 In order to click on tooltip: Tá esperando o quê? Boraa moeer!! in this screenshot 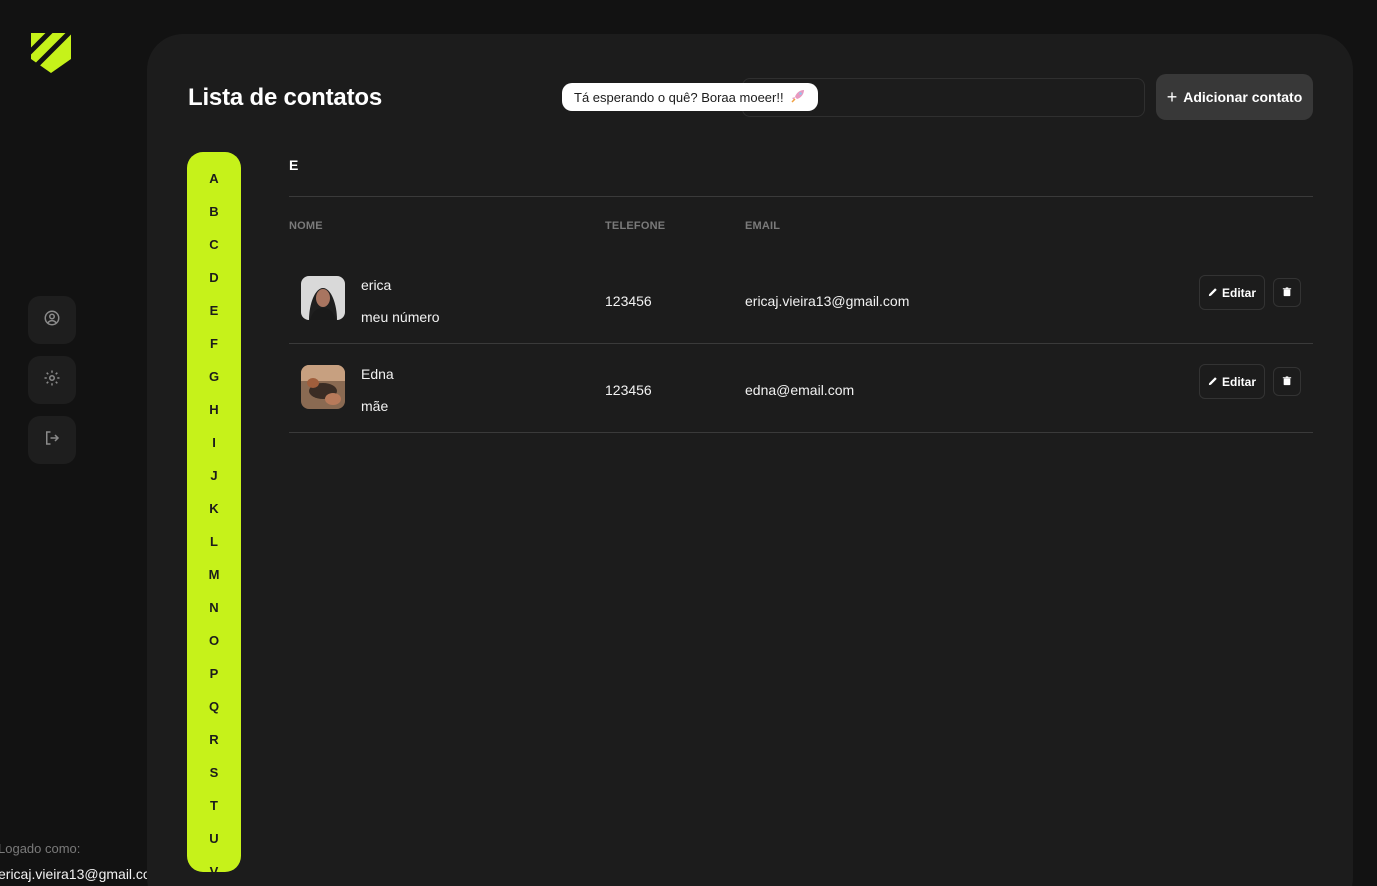, I will do `click(690, 97)`.